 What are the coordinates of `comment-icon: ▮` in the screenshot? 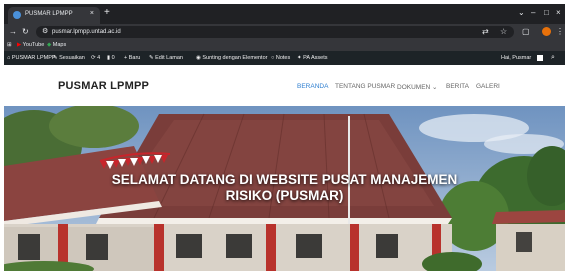 It's located at (109, 58).